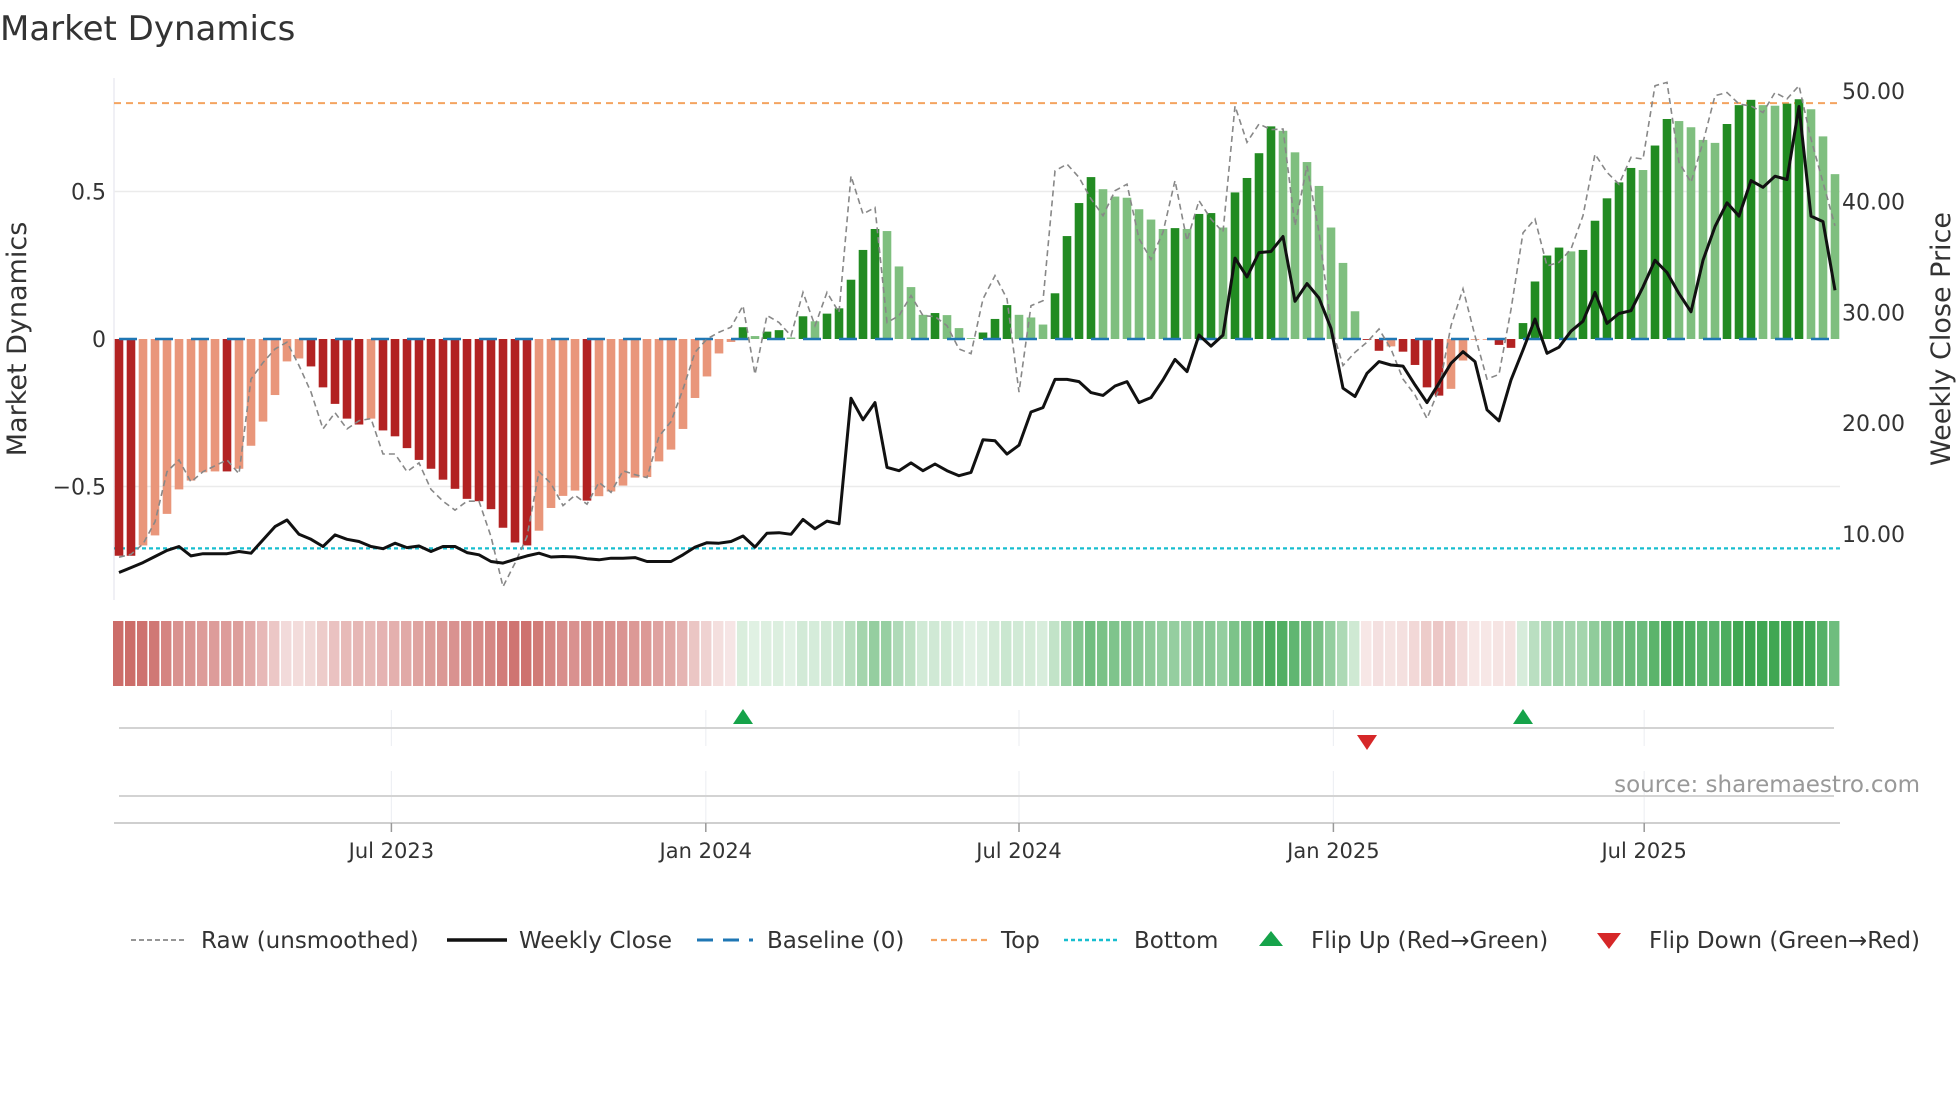 This screenshot has height=1102, width=1960. What do you see at coordinates (1367, 742) in the screenshot?
I see `flip-down-marker` at bounding box center [1367, 742].